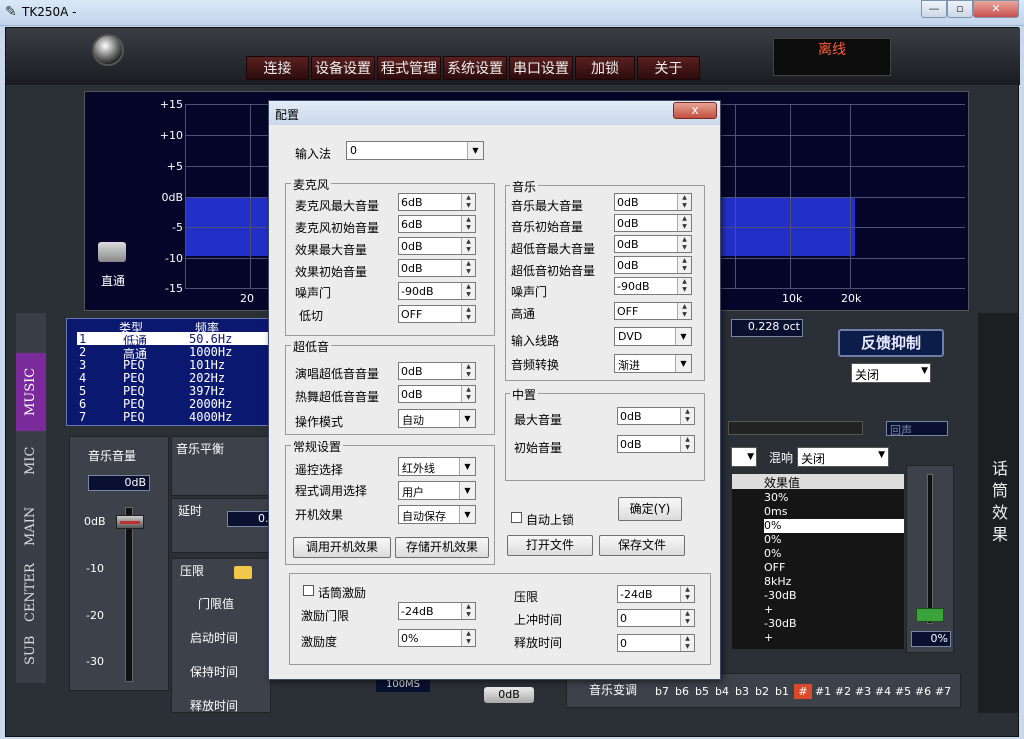  I want to click on save-startup-effect-button: 存储开机效果, so click(442, 547).